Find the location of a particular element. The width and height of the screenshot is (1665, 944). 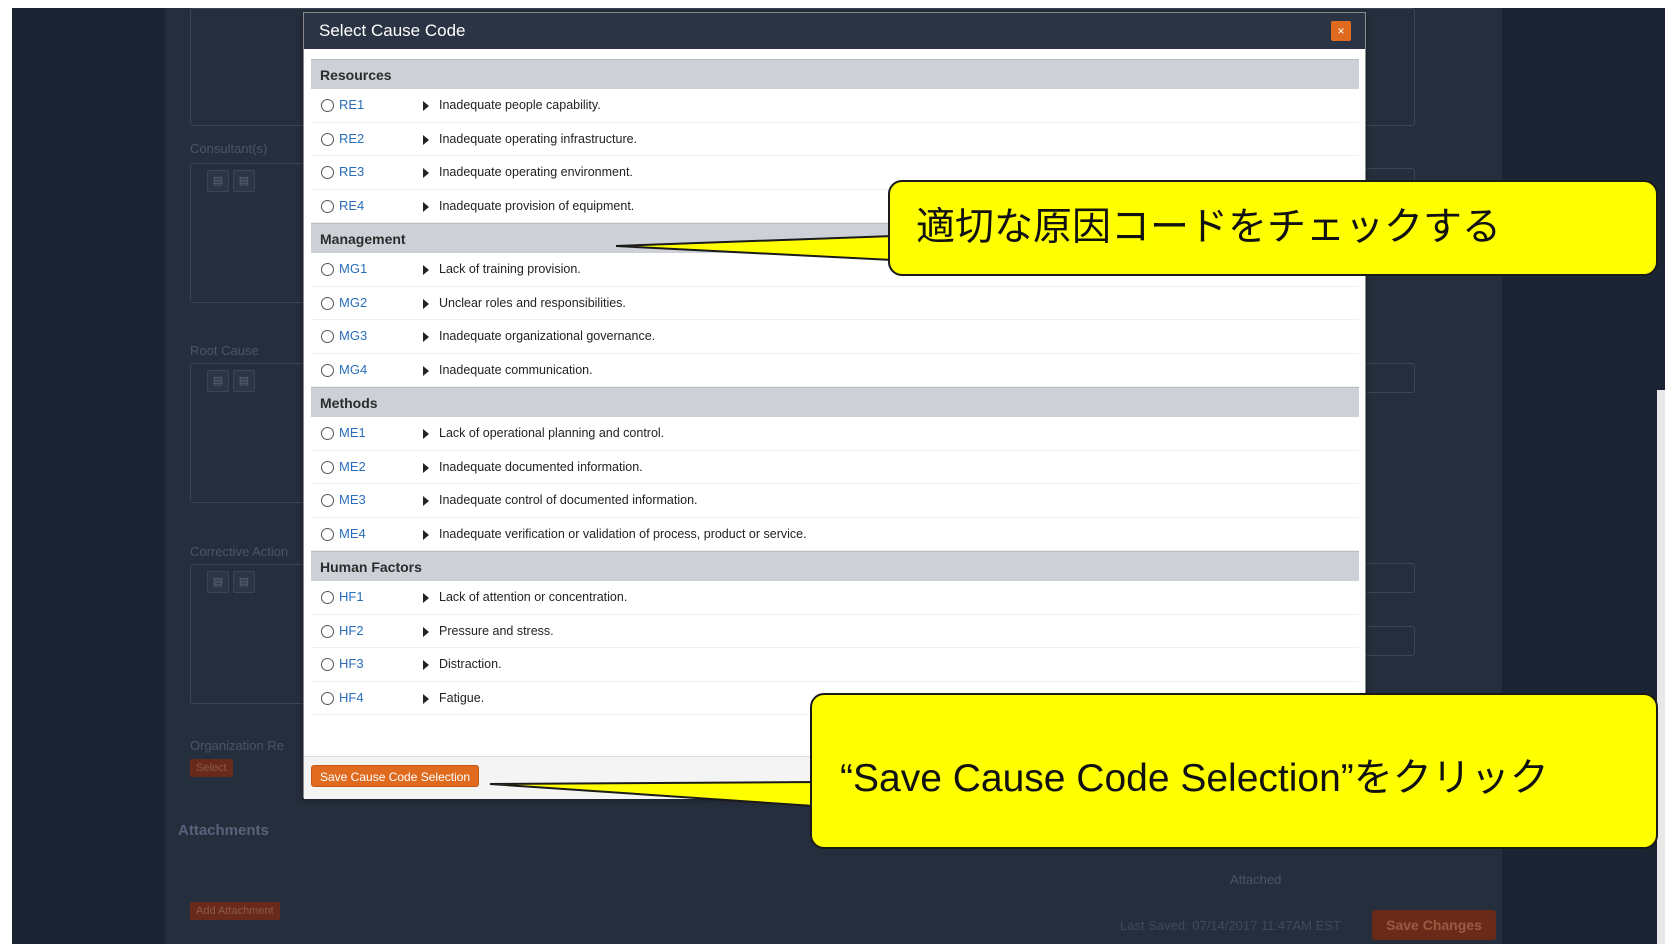

cause-code-description: Lack of attention or concentration. is located at coordinates (533, 597).